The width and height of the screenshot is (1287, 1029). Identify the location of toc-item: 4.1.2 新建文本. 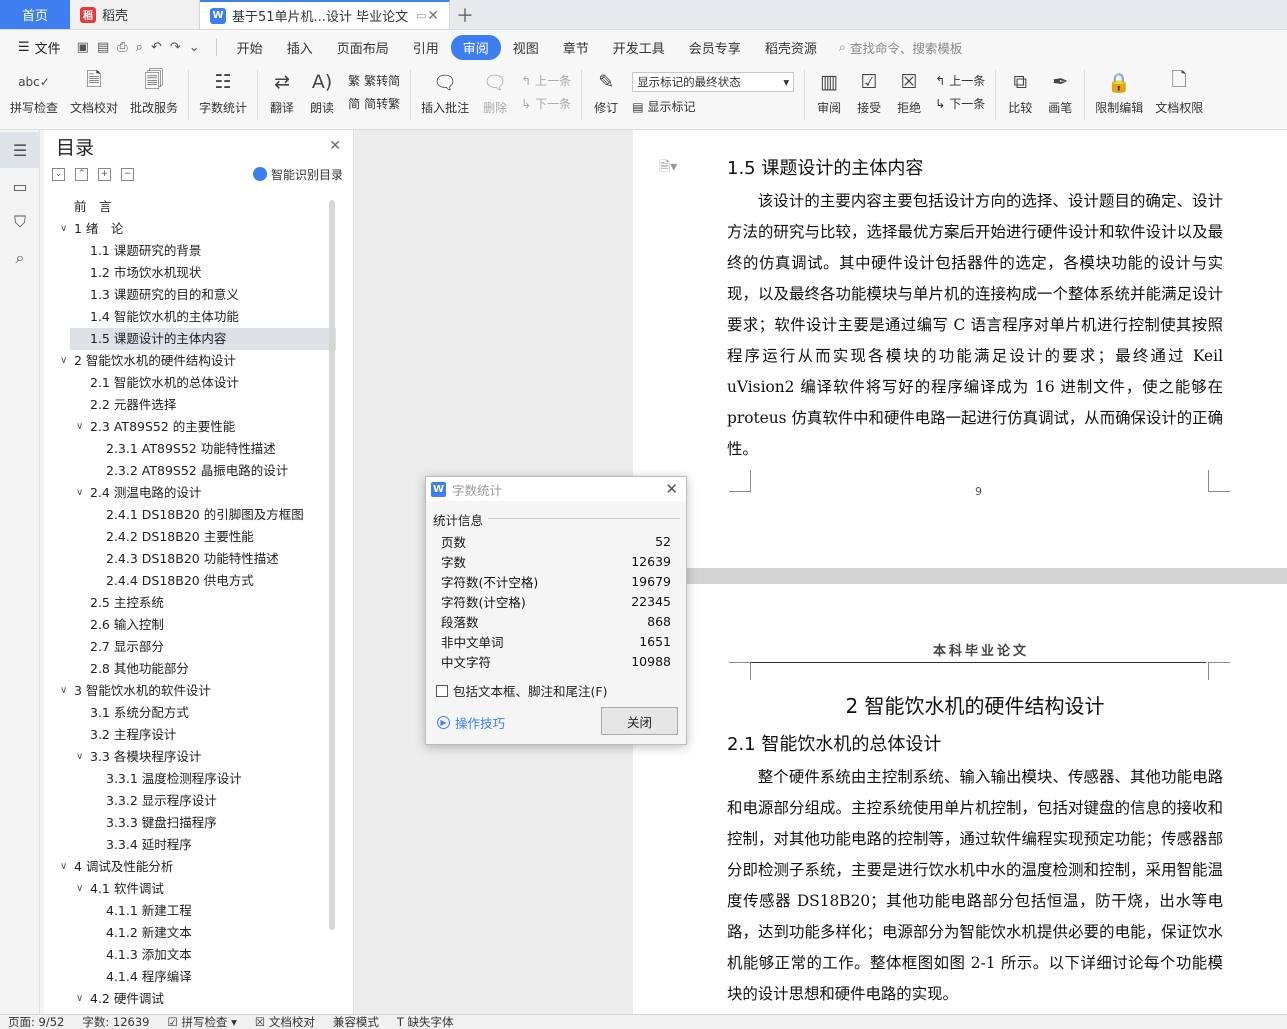
(190, 933).